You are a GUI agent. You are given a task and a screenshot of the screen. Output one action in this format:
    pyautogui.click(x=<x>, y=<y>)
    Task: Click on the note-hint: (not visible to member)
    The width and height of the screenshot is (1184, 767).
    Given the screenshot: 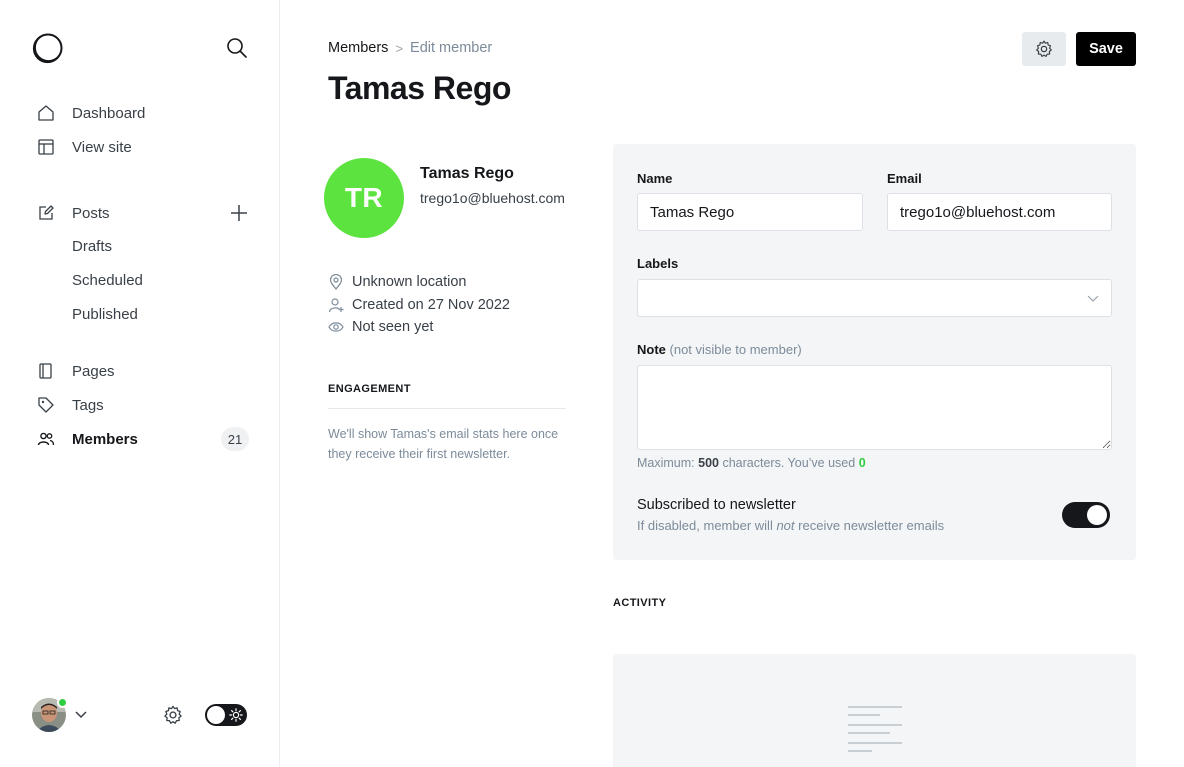 What is the action you would take?
    pyautogui.click(x=735, y=349)
    